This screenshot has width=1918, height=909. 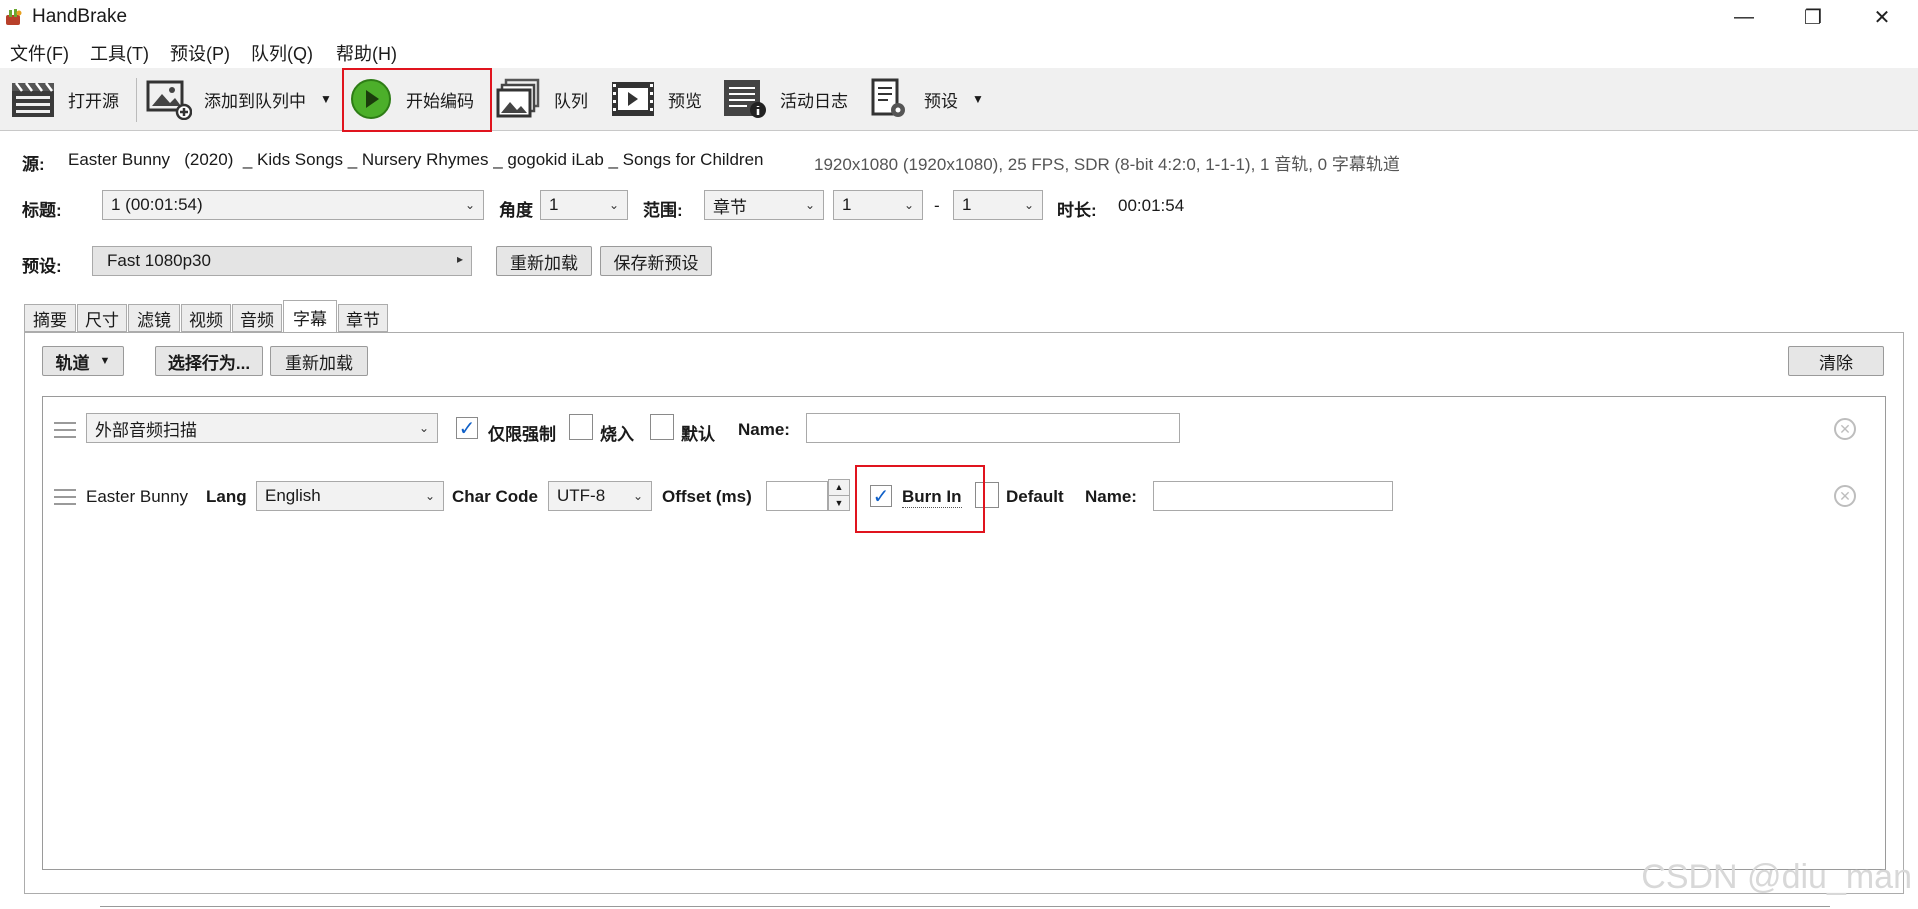 What do you see at coordinates (707, 496) in the screenshot?
I see `row2-offset-label: Offset (ms)` at bounding box center [707, 496].